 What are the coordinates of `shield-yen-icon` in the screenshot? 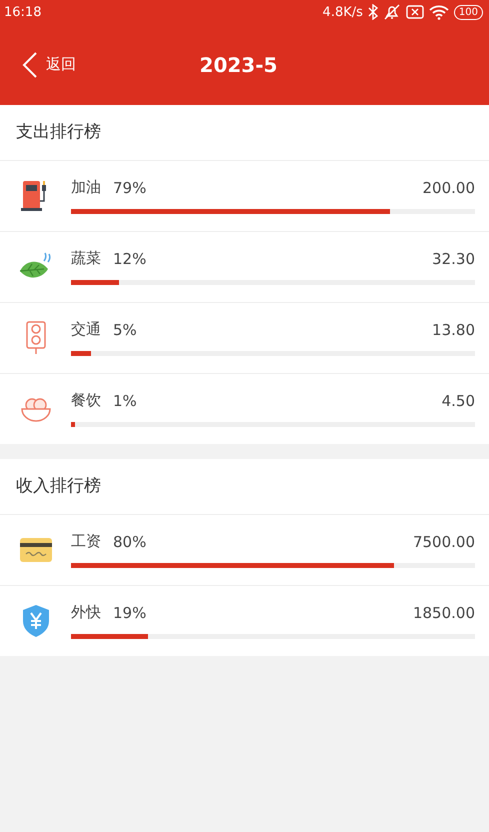 It's located at (35, 621).